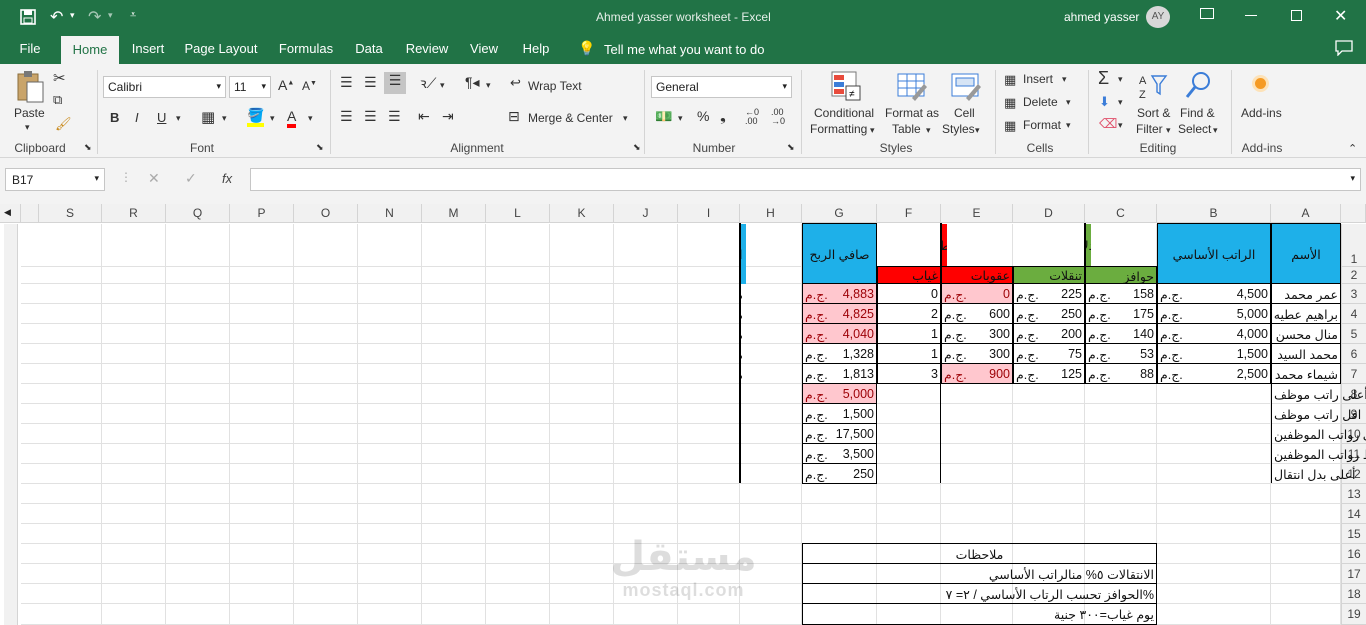 Image resolution: width=1366 pixels, height=625 pixels. What do you see at coordinates (703, 116) in the screenshot?
I see `percent-icon: %` at bounding box center [703, 116].